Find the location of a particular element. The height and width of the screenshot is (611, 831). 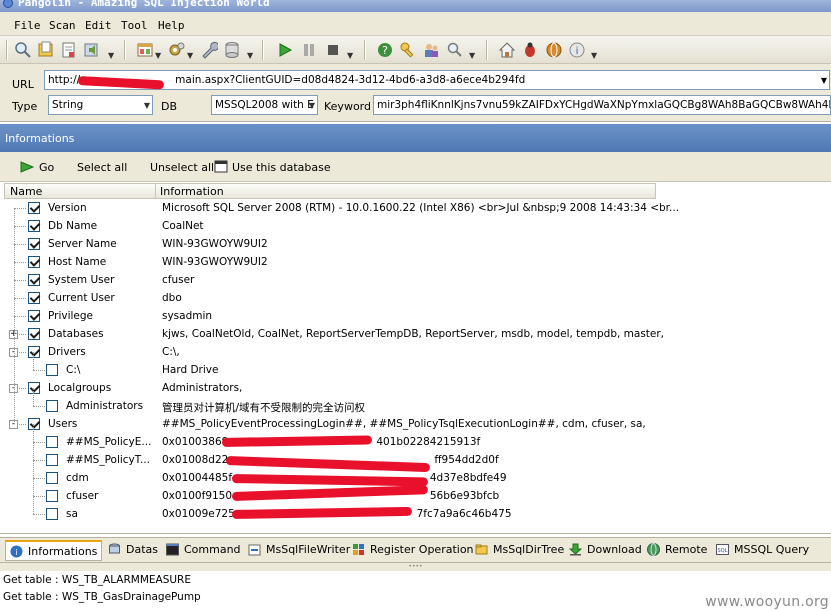

table-row: ##MS_PolicyT... 0x01008d22 ff954dd2d0f is located at coordinates (415, 462).